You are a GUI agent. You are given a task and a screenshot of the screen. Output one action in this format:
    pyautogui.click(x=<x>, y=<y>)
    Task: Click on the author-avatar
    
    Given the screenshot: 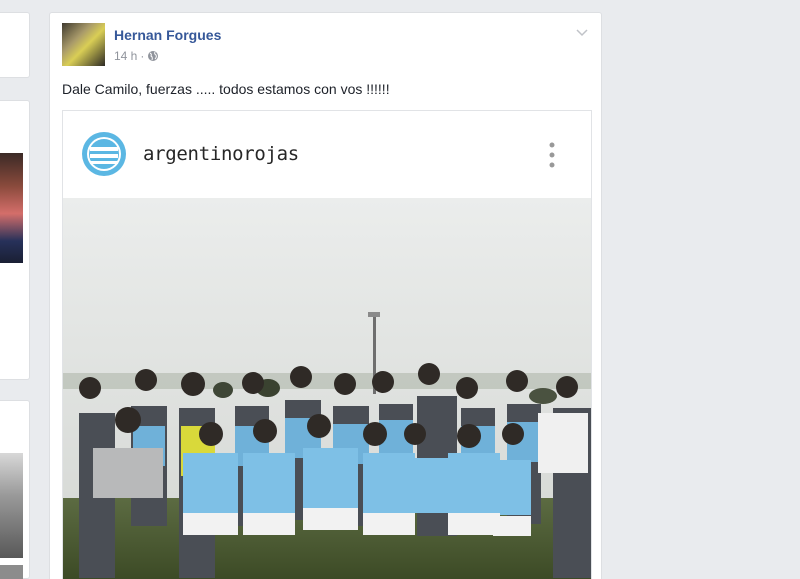 What is the action you would take?
    pyautogui.click(x=83, y=44)
    